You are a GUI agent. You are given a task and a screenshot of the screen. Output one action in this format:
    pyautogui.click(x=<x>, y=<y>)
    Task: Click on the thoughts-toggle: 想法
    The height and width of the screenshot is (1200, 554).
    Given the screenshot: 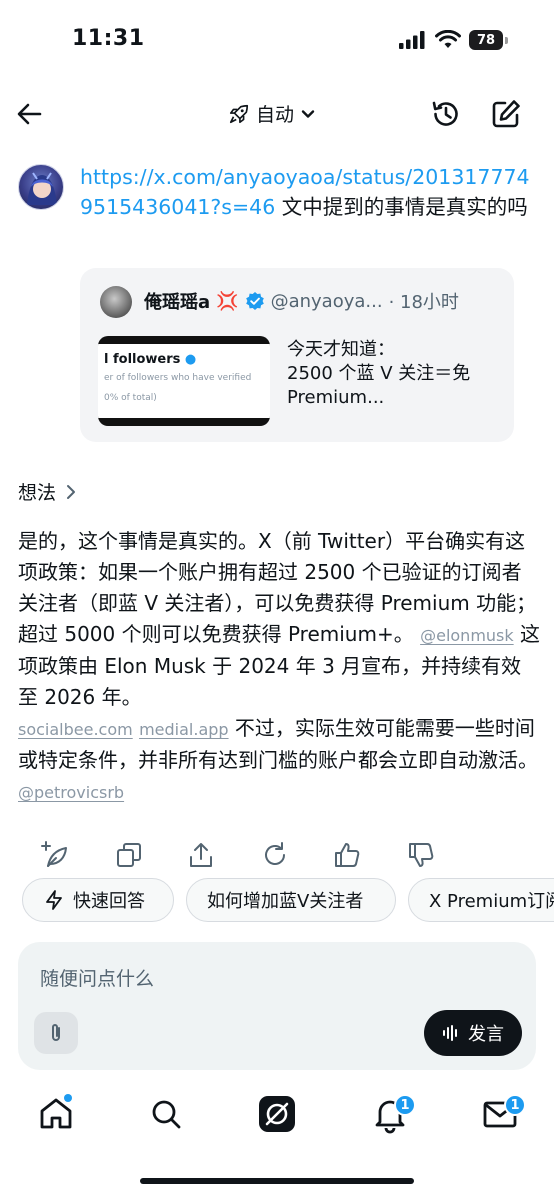 What is the action you would take?
    pyautogui.click(x=48, y=491)
    